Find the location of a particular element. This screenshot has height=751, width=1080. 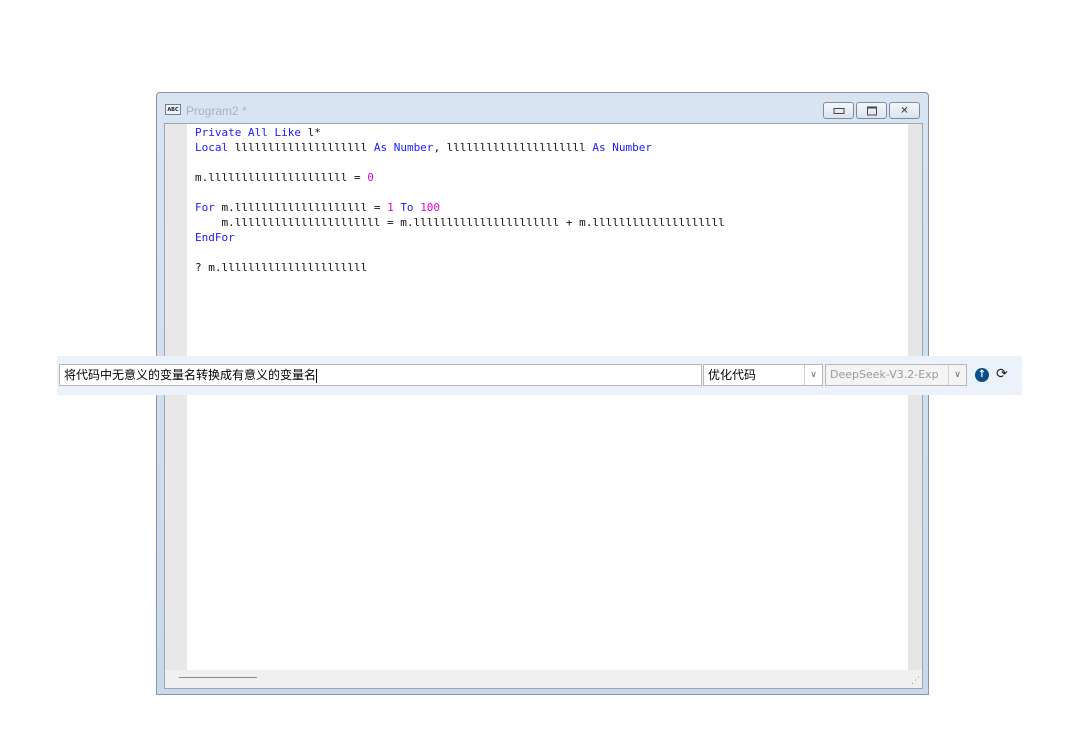

minimize-icon is located at coordinates (838, 110).